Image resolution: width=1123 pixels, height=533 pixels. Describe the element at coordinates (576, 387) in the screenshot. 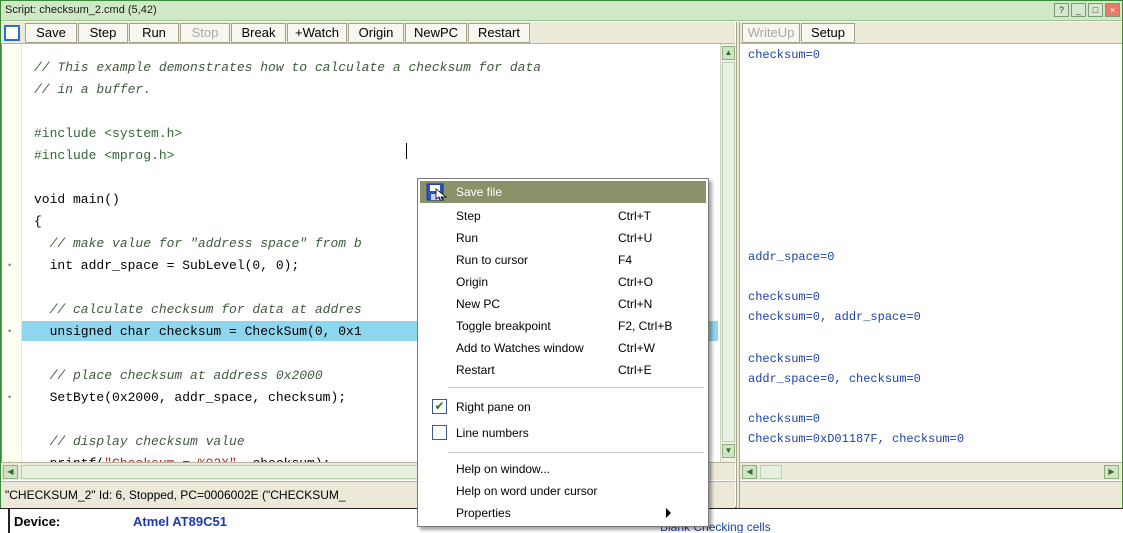

I see `menu-separator` at that location.